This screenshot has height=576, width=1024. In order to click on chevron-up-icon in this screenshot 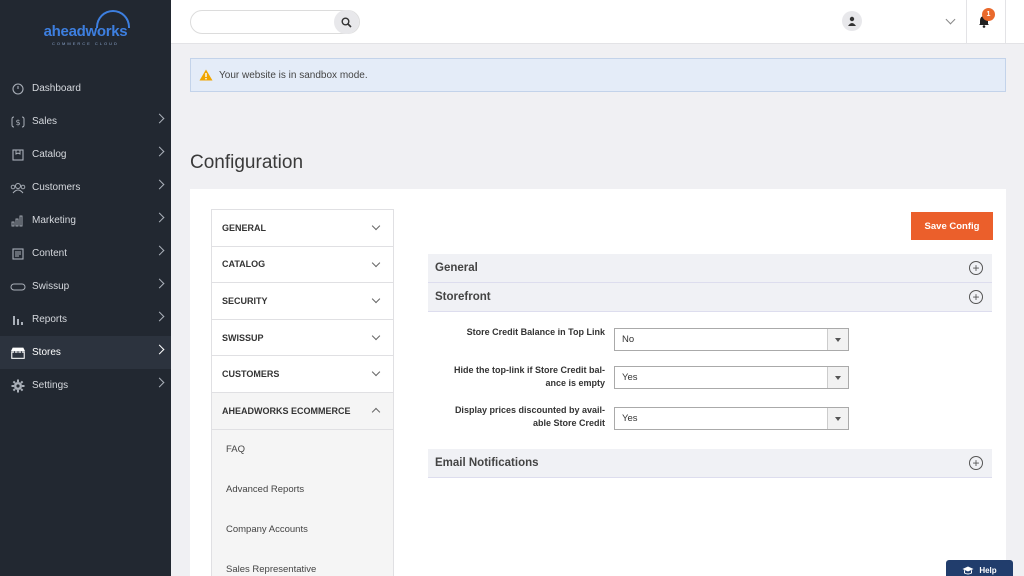, I will do `click(376, 412)`.